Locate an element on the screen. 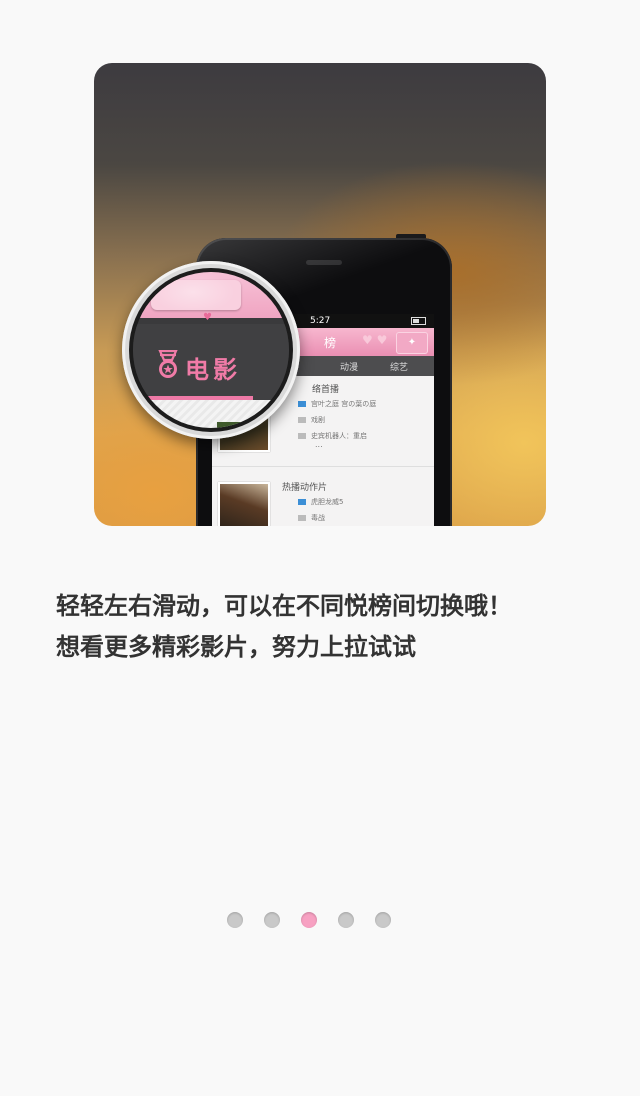 This screenshot has width=640, height=1096. list-item: 虎胆龙威5 is located at coordinates (320, 502).